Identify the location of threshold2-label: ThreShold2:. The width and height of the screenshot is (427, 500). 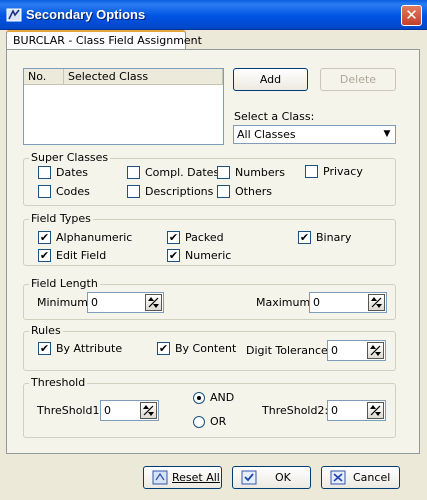
(295, 410).